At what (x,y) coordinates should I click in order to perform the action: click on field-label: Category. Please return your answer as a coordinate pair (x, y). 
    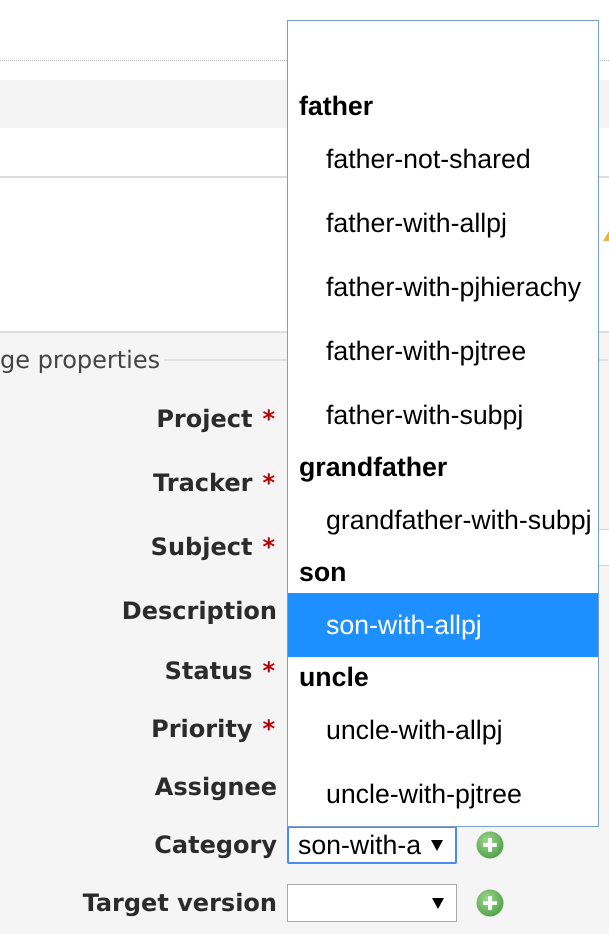
    Looking at the image, I should click on (215, 845).